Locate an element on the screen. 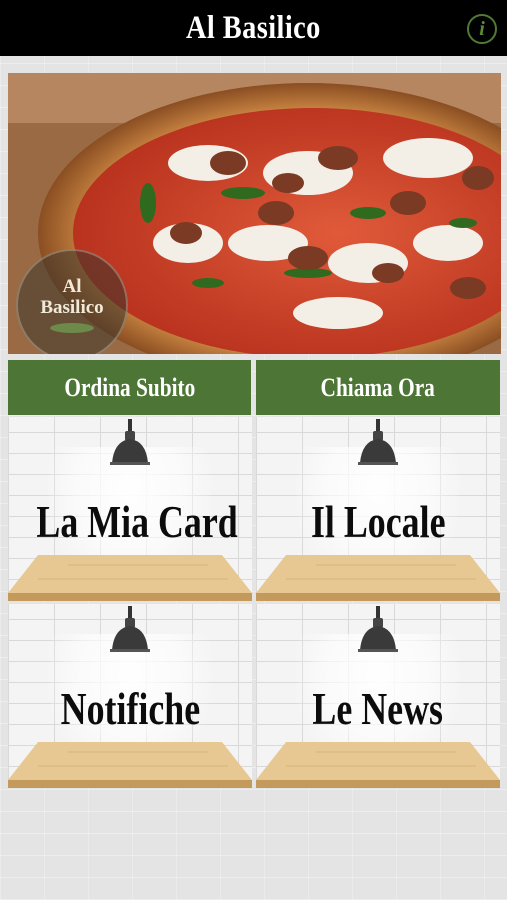 This screenshot has width=507, height=900. restaurant-logo: Al Basilico is located at coordinates (72, 301).